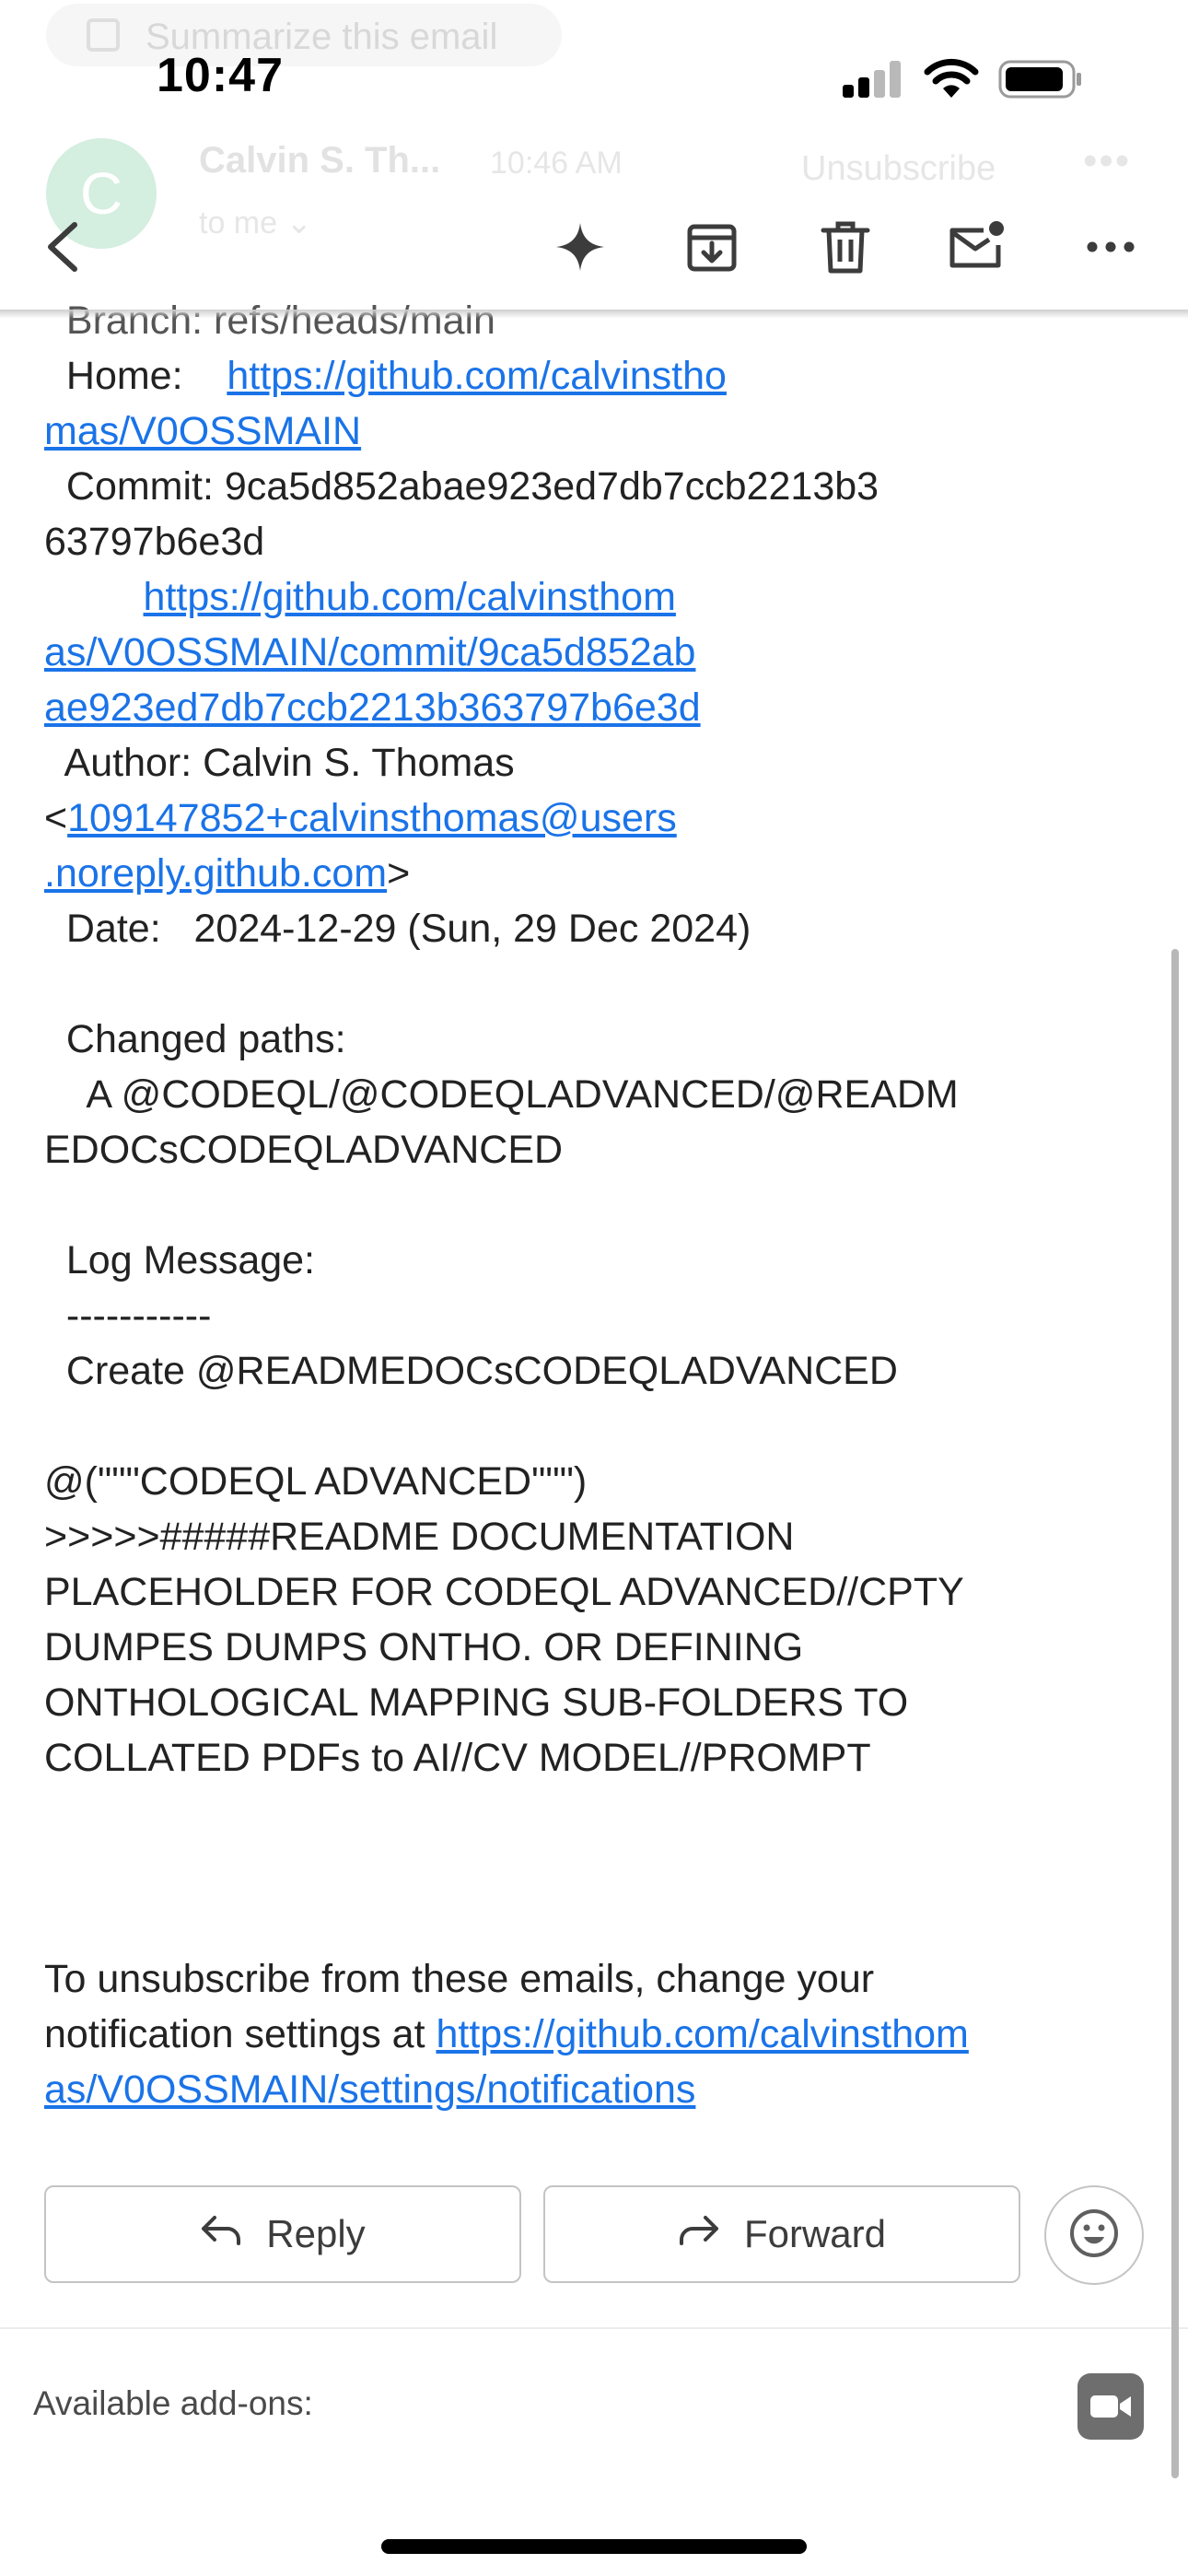 The height and width of the screenshot is (2576, 1188). Describe the element at coordinates (195, 1039) in the screenshot. I see `changed-paths-label: Changed paths:` at that location.